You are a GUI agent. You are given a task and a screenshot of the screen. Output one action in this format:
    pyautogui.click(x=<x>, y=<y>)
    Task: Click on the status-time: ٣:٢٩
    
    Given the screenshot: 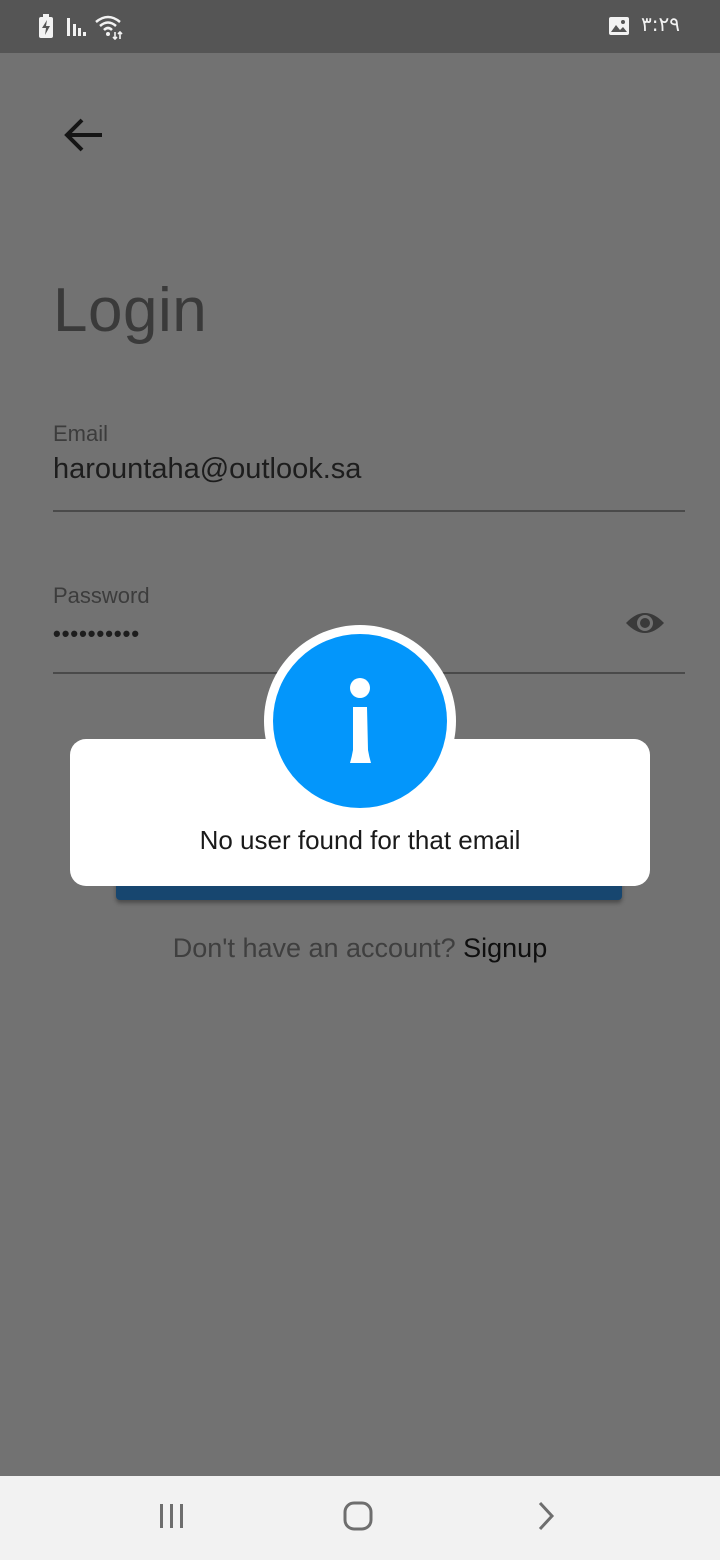 What is the action you would take?
    pyautogui.click(x=660, y=24)
    